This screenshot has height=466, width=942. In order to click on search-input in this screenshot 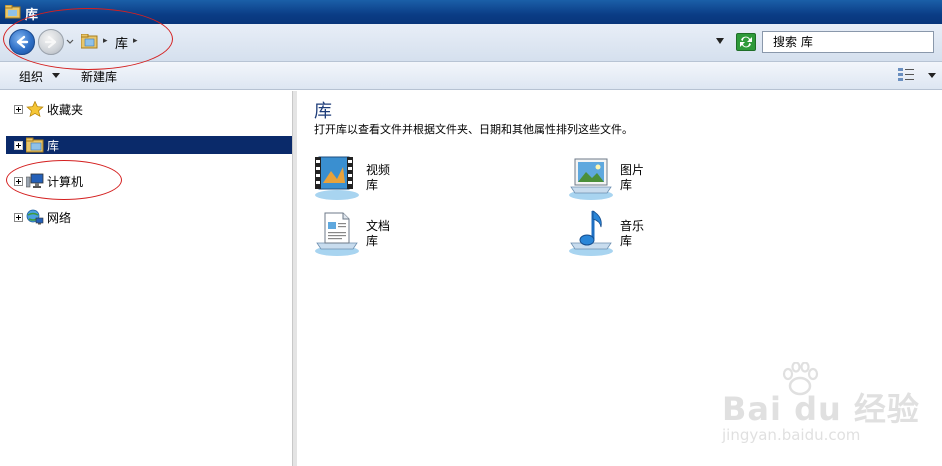, I will do `click(848, 42)`.